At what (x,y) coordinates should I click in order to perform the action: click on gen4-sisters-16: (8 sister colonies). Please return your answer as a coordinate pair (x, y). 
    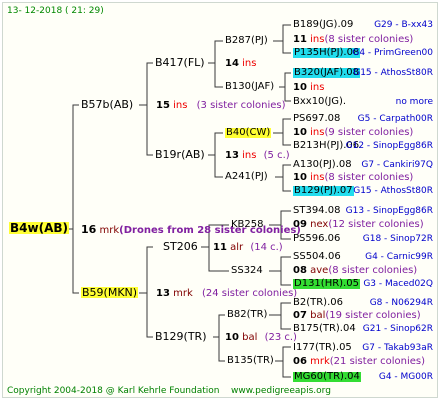
    Looking at the image, I should click on (373, 270).